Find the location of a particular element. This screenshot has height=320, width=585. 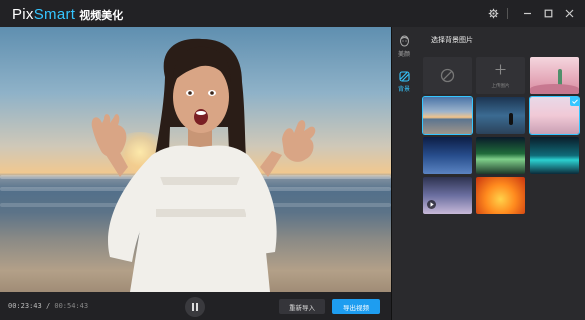

settings-button is located at coordinates (493, 13).